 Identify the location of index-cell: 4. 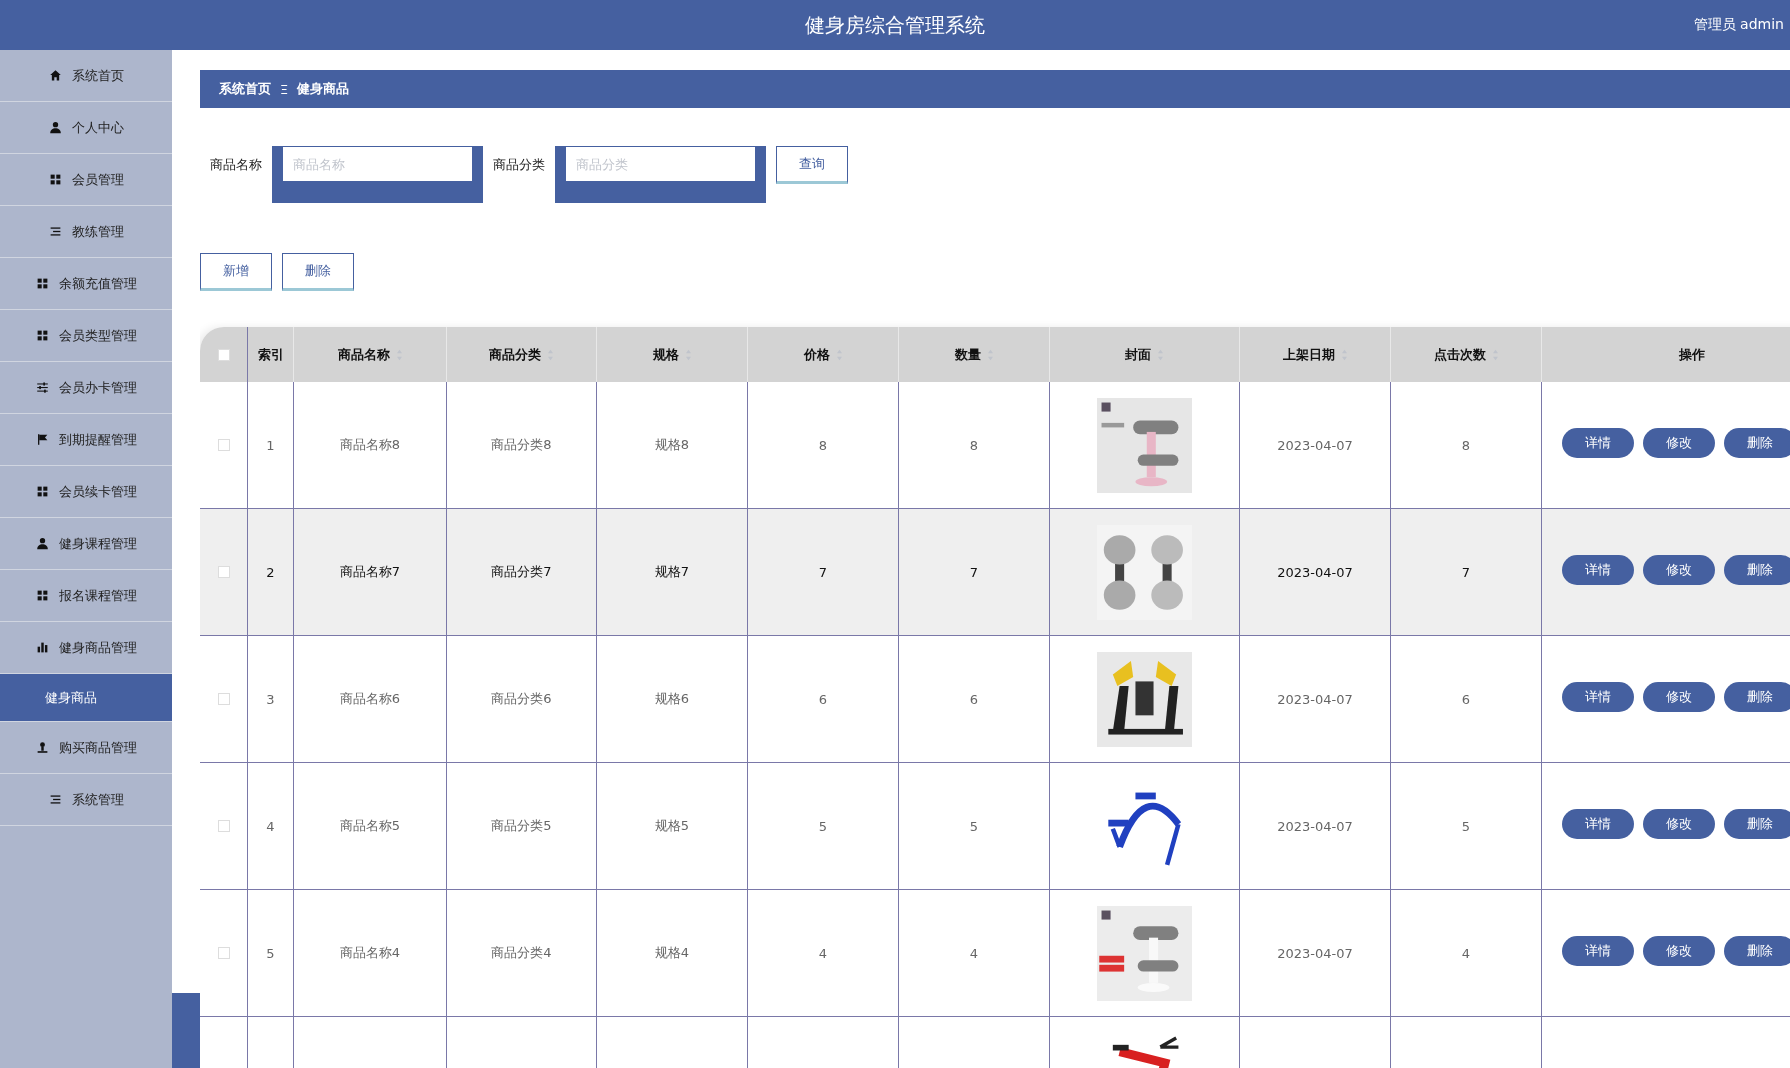
(270, 826).